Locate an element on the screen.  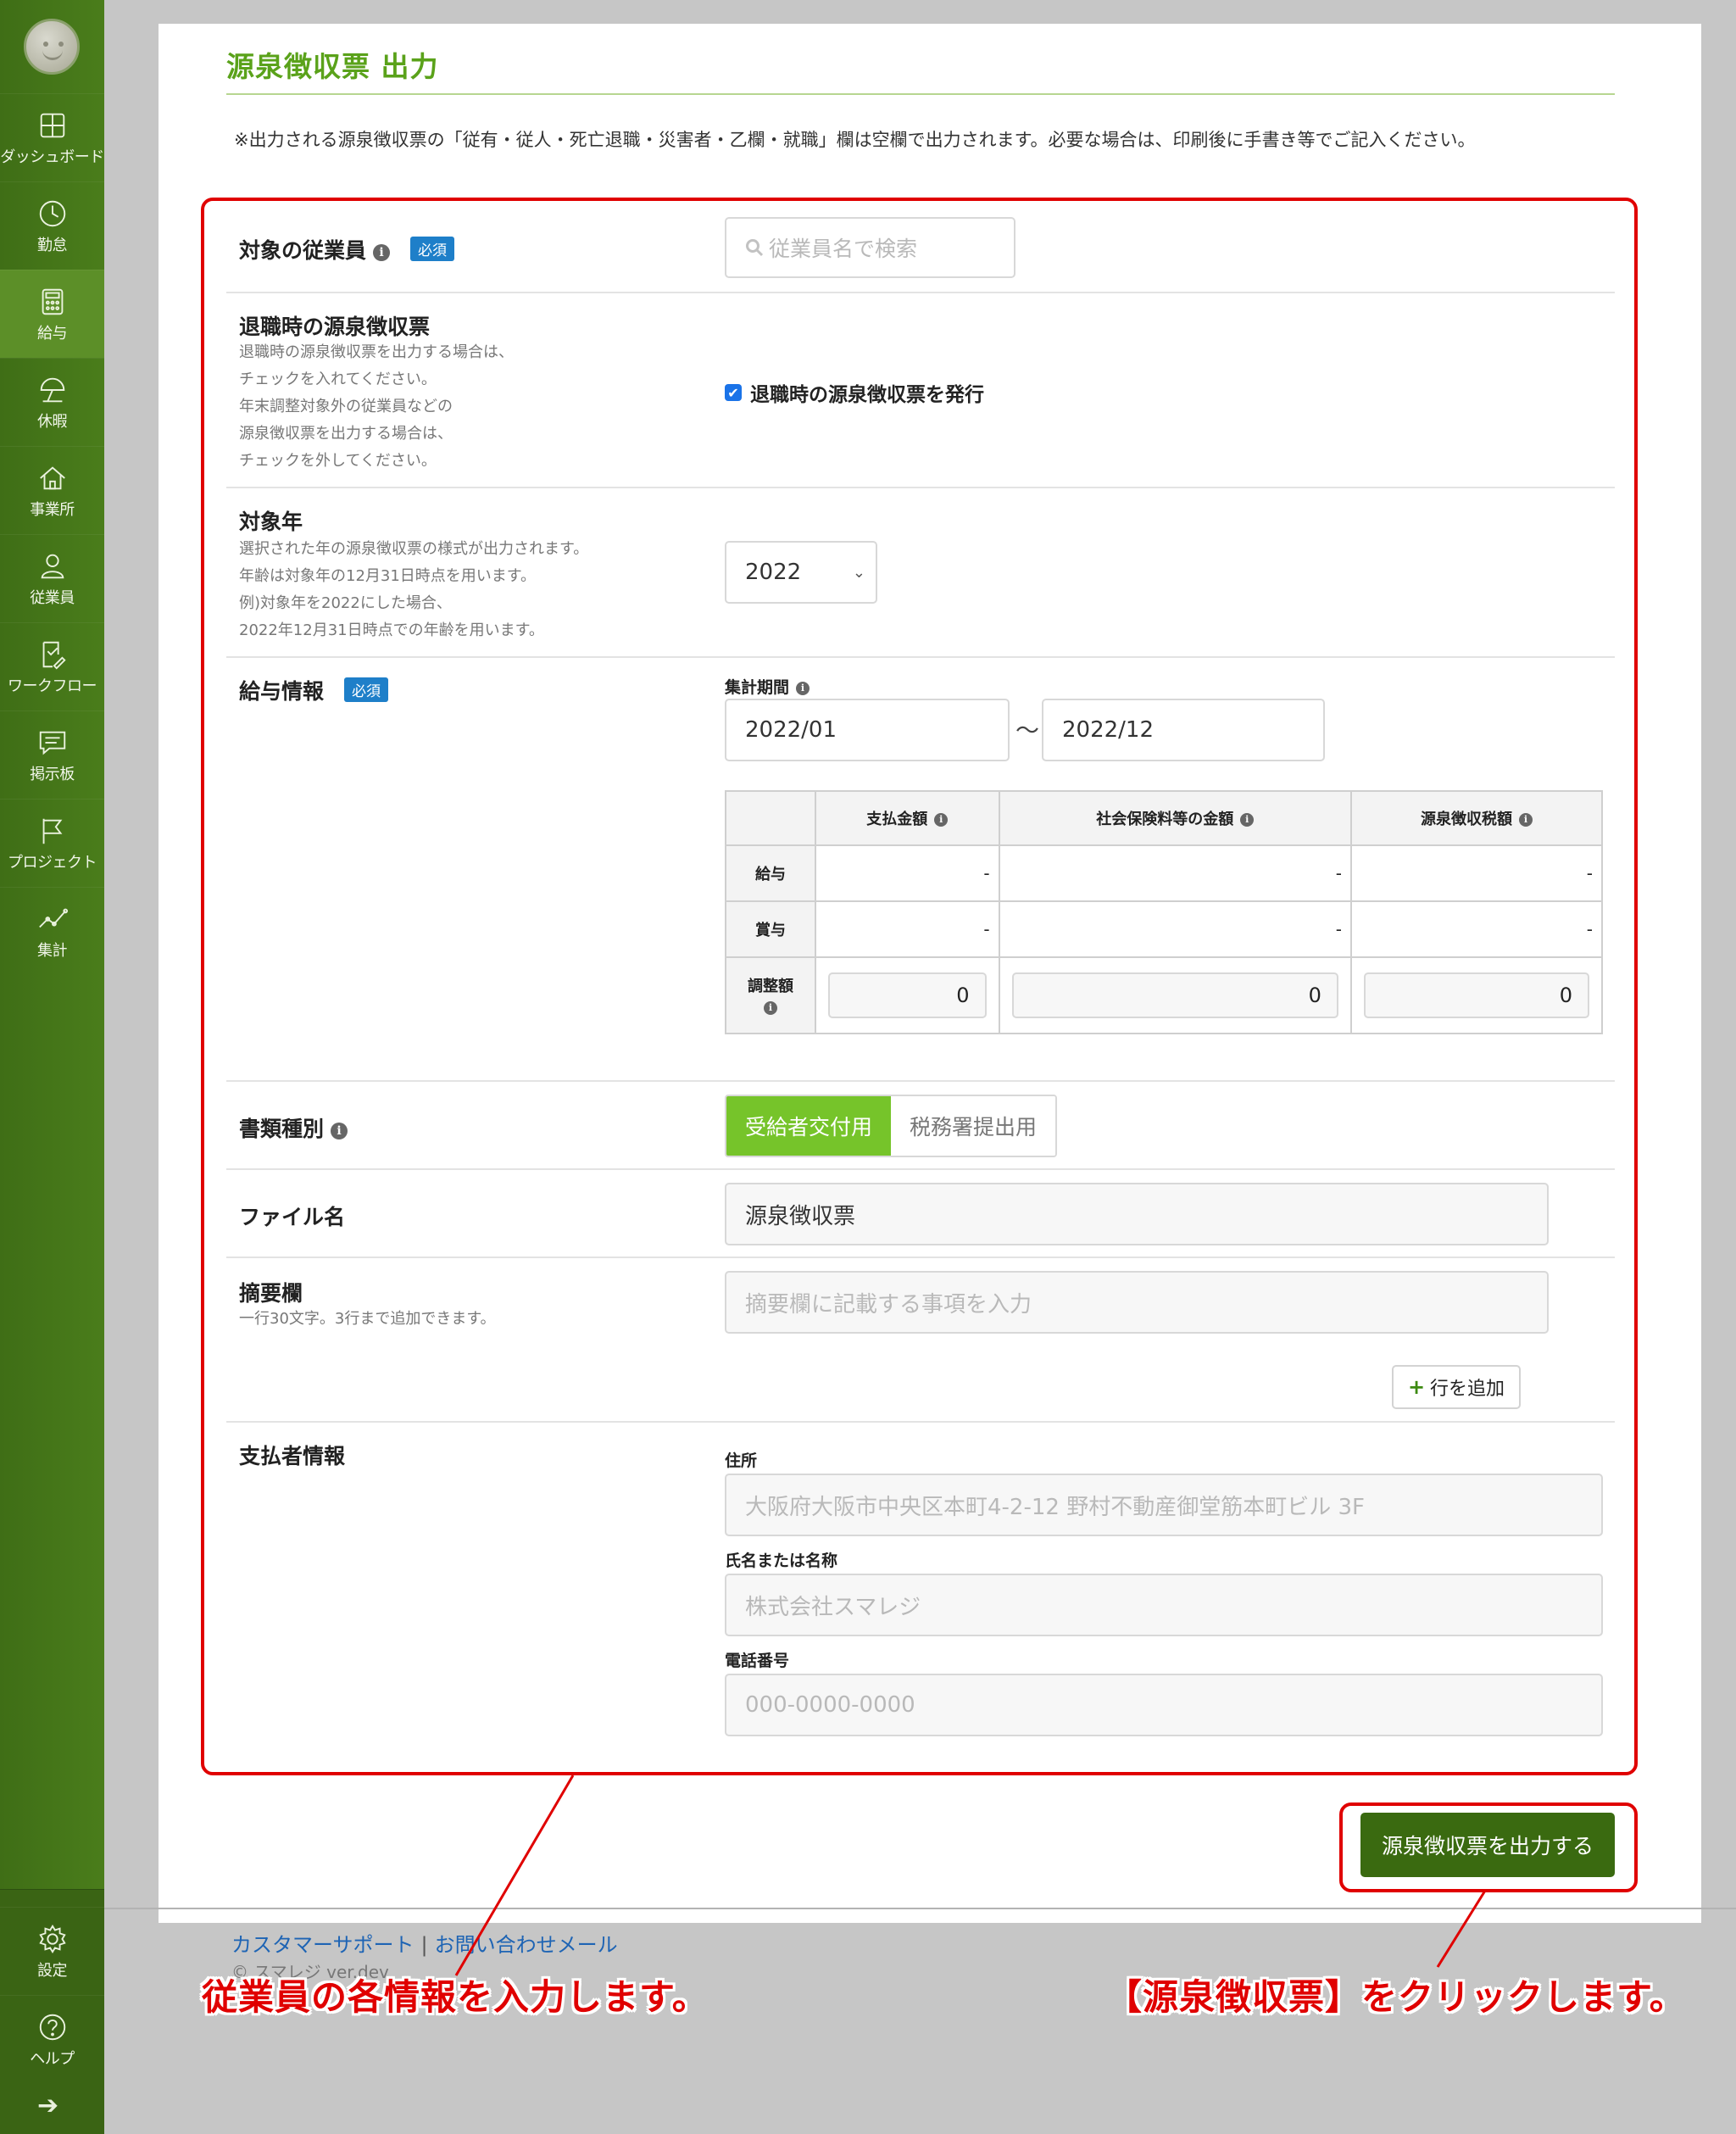
sidebar-item-dashboard: ダッシュボード is located at coordinates (52, 137).